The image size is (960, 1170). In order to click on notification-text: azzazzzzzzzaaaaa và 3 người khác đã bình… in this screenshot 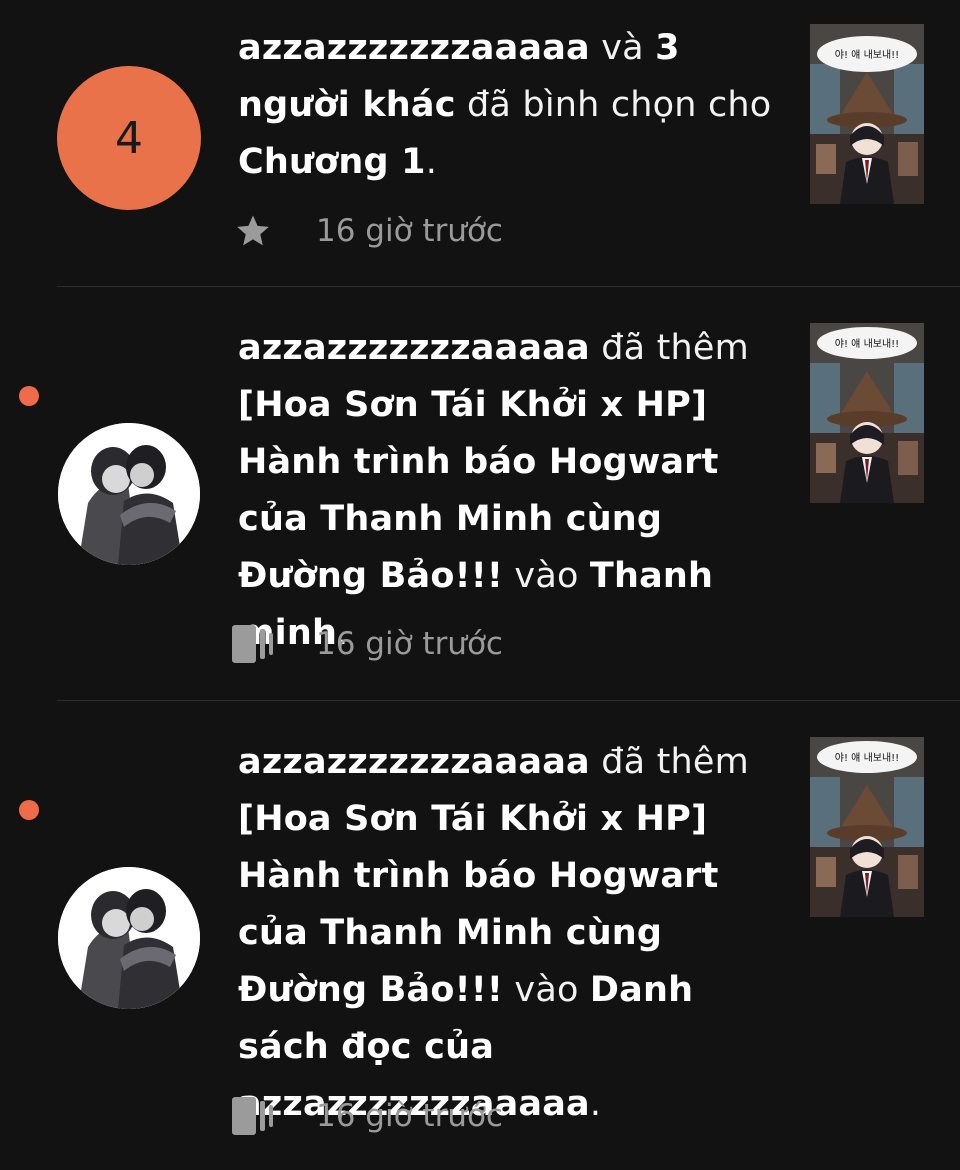, I will do `click(514, 105)`.